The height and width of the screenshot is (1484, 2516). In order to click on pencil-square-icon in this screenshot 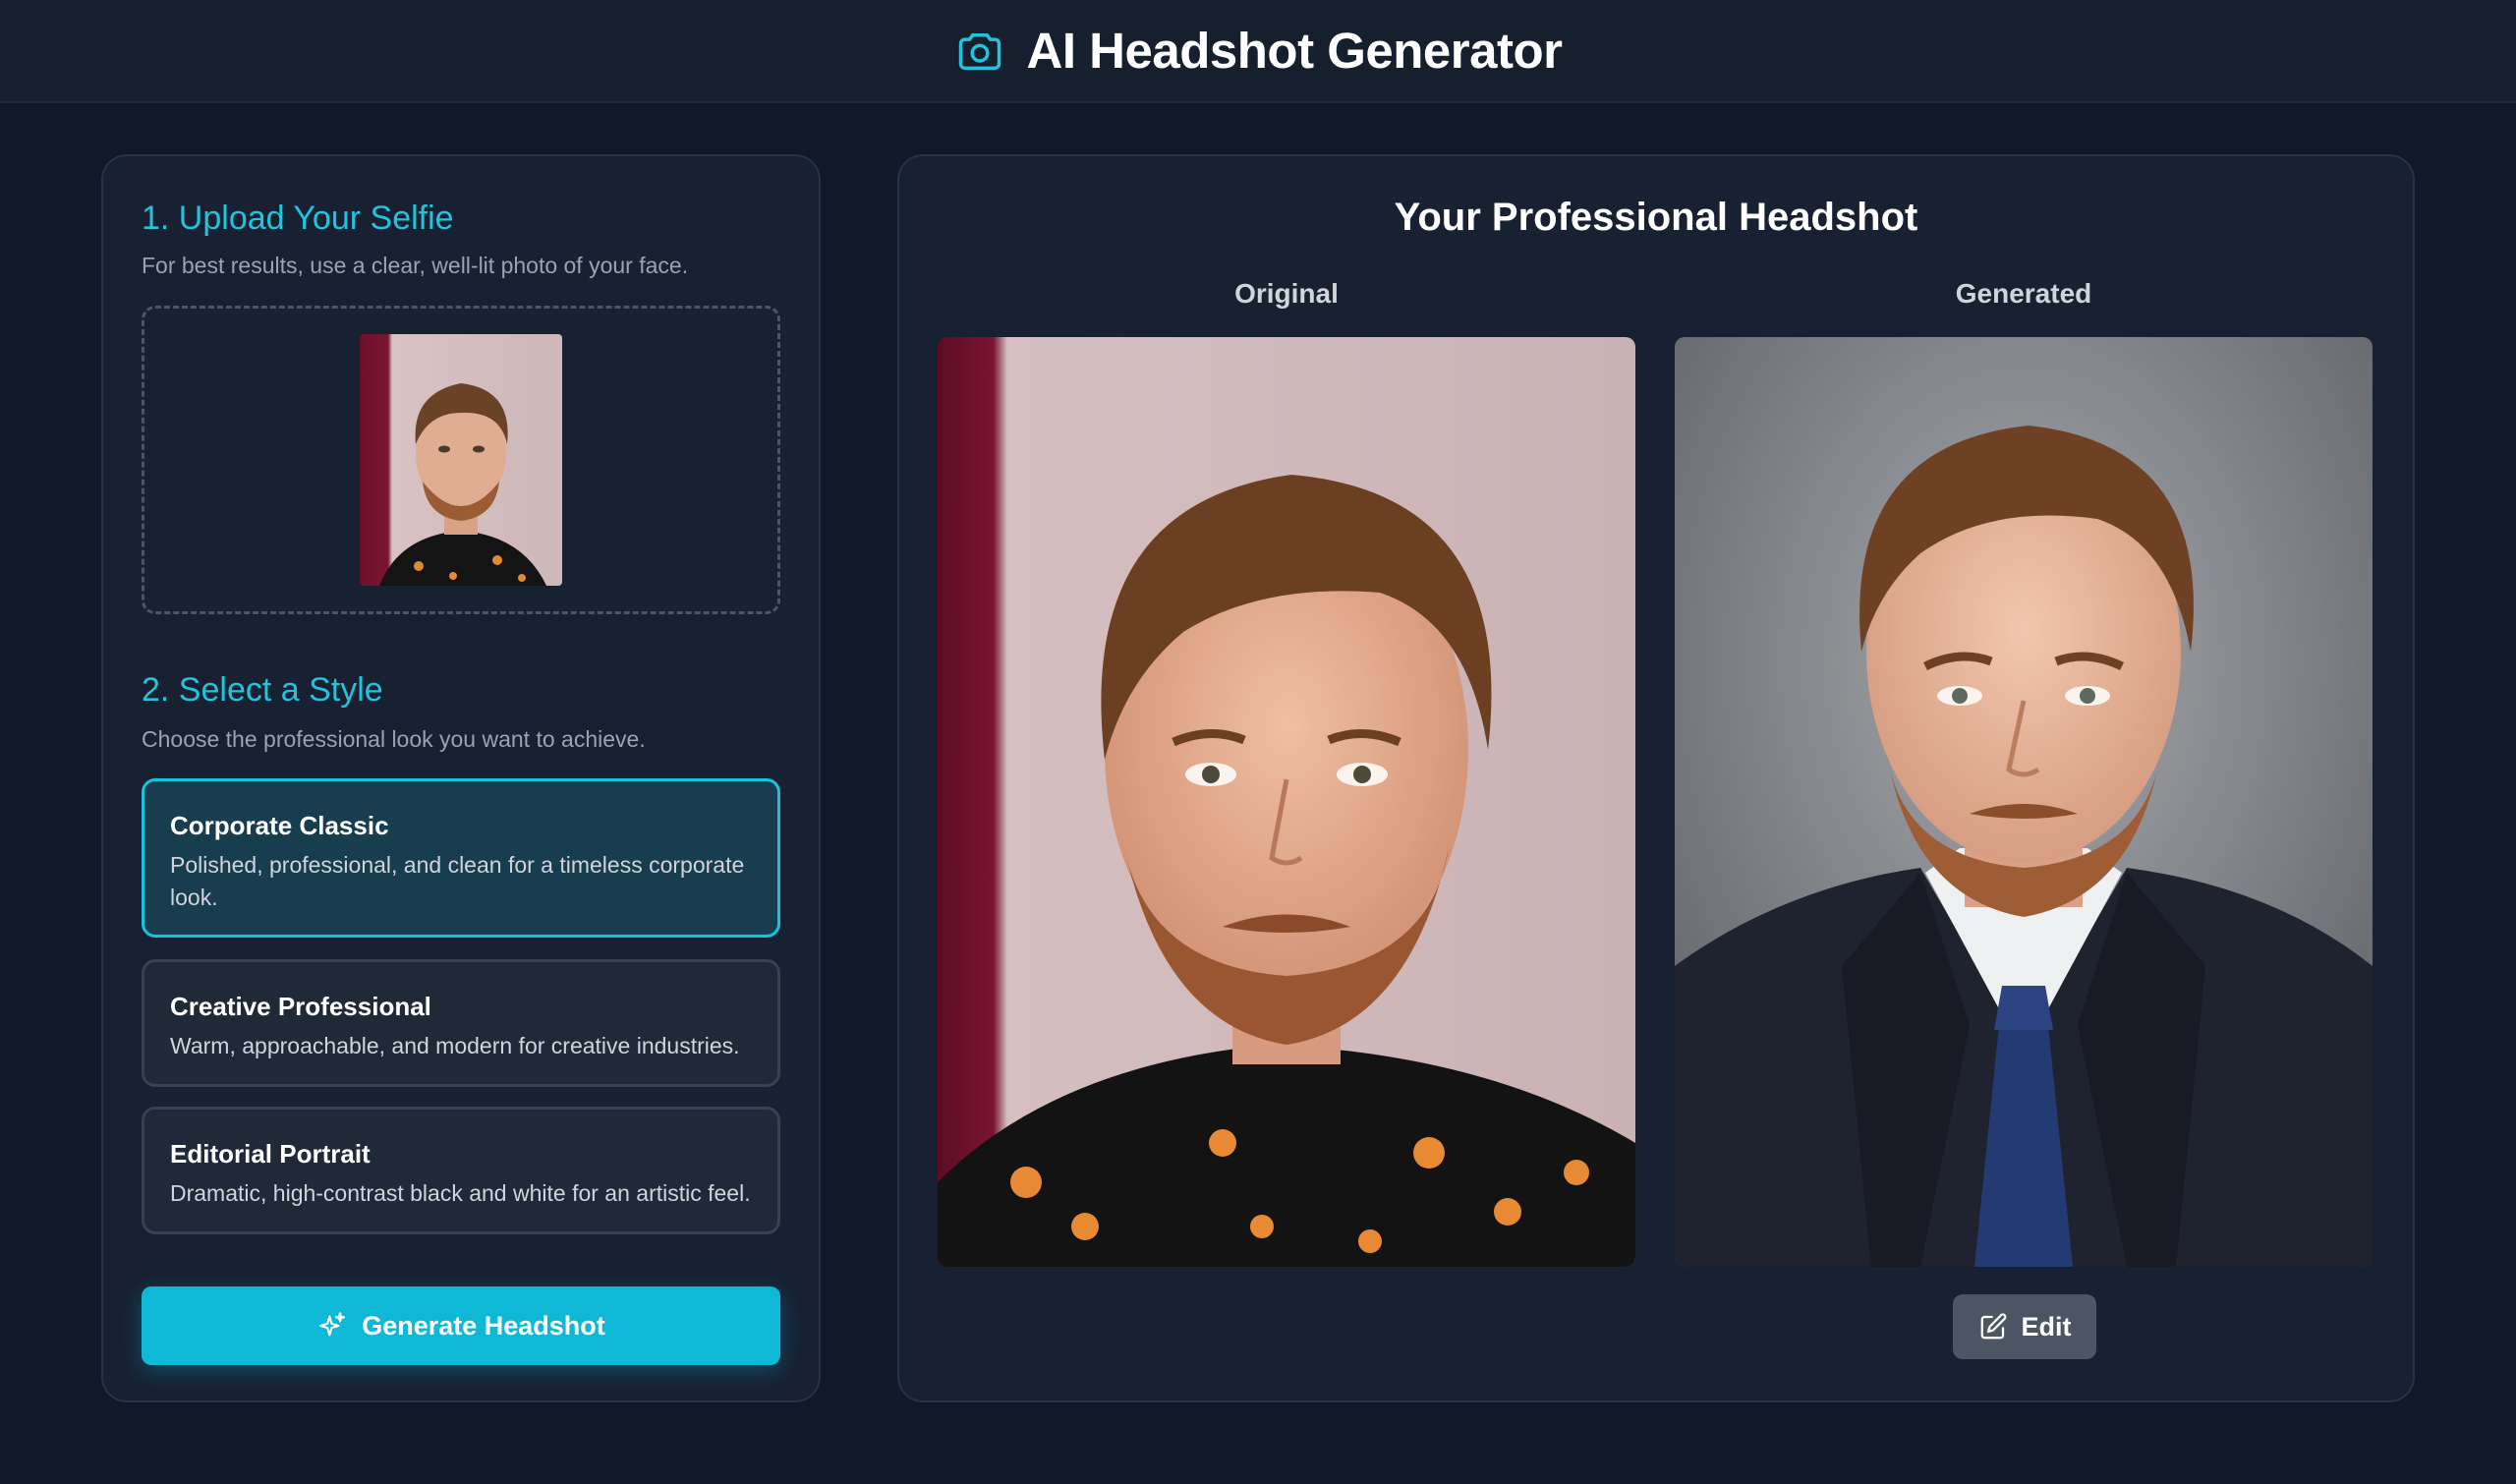, I will do `click(1993, 1326)`.